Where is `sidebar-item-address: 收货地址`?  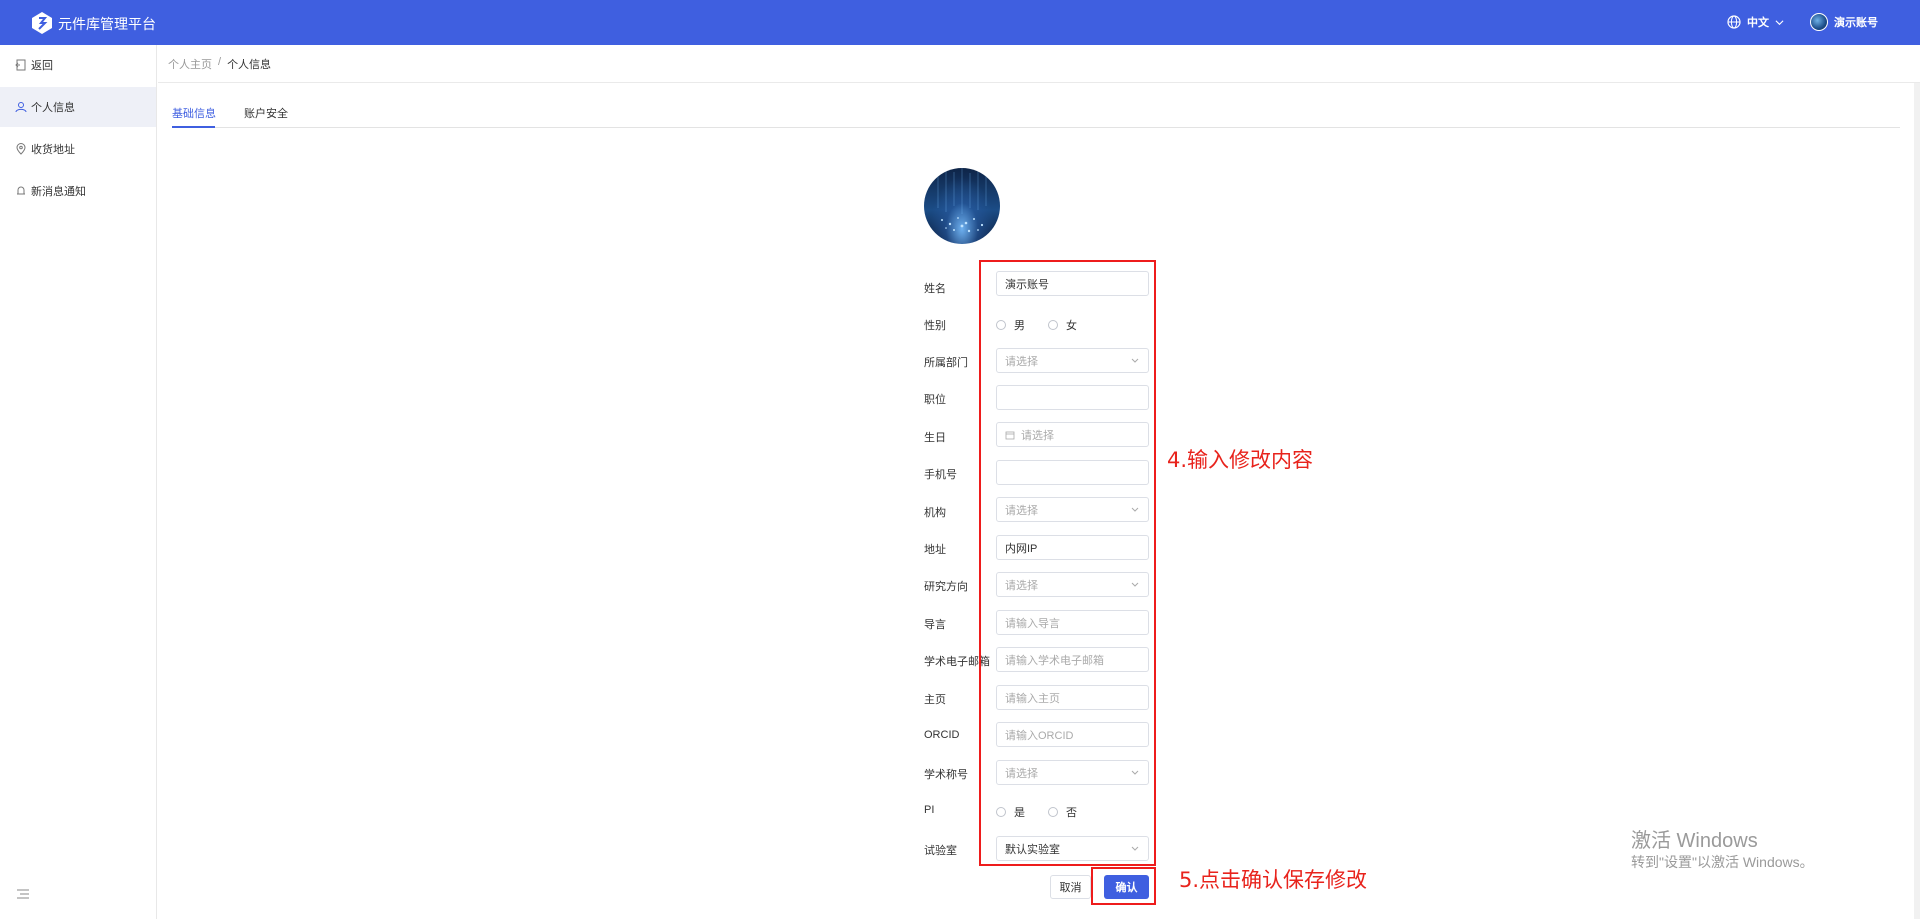 sidebar-item-address: 收货地址 is located at coordinates (78, 149).